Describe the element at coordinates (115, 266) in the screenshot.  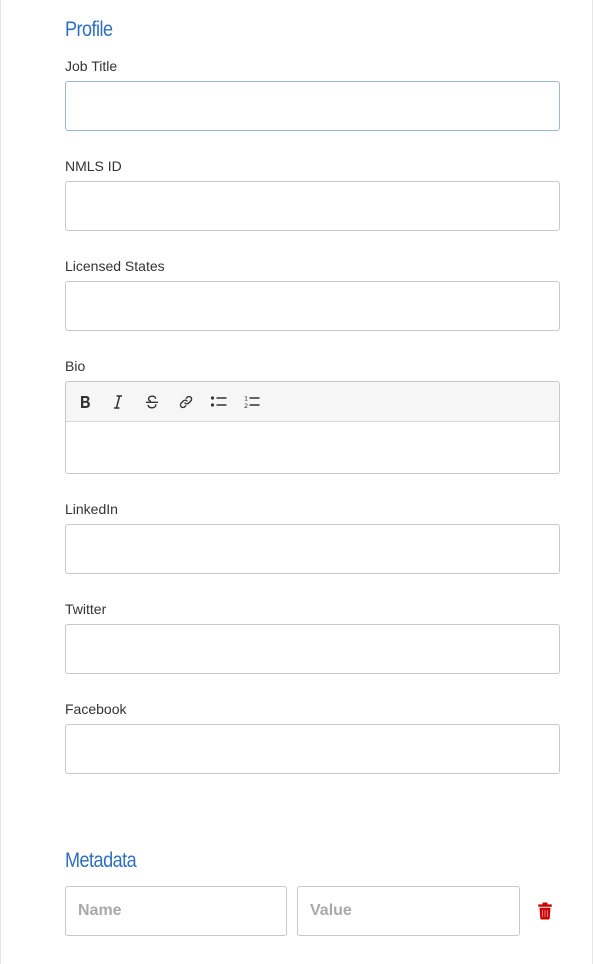
I see `licensed-states-label: Licensed States` at that location.